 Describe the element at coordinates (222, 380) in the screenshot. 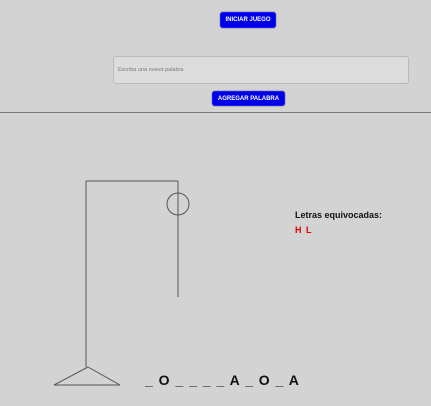

I see `secret-word-display: _ O _ _ _ _ A _ O _ A` at that location.